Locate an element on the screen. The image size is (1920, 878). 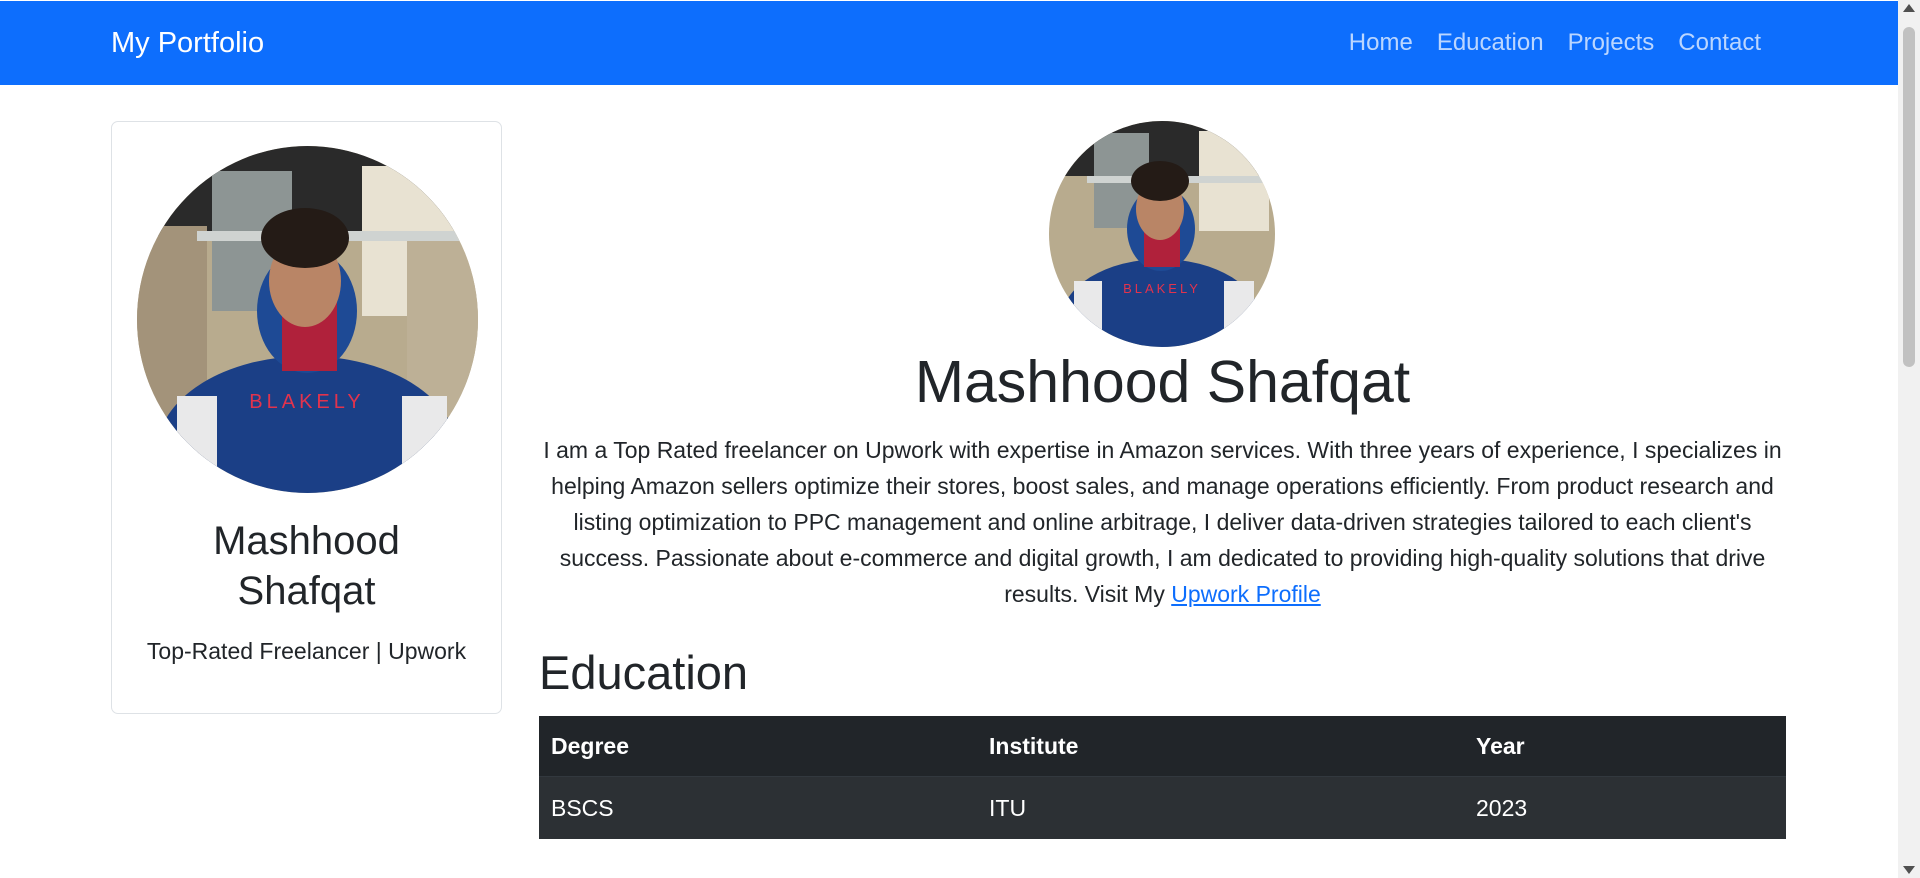
navbar-brand: My Portfolio is located at coordinates (187, 43).